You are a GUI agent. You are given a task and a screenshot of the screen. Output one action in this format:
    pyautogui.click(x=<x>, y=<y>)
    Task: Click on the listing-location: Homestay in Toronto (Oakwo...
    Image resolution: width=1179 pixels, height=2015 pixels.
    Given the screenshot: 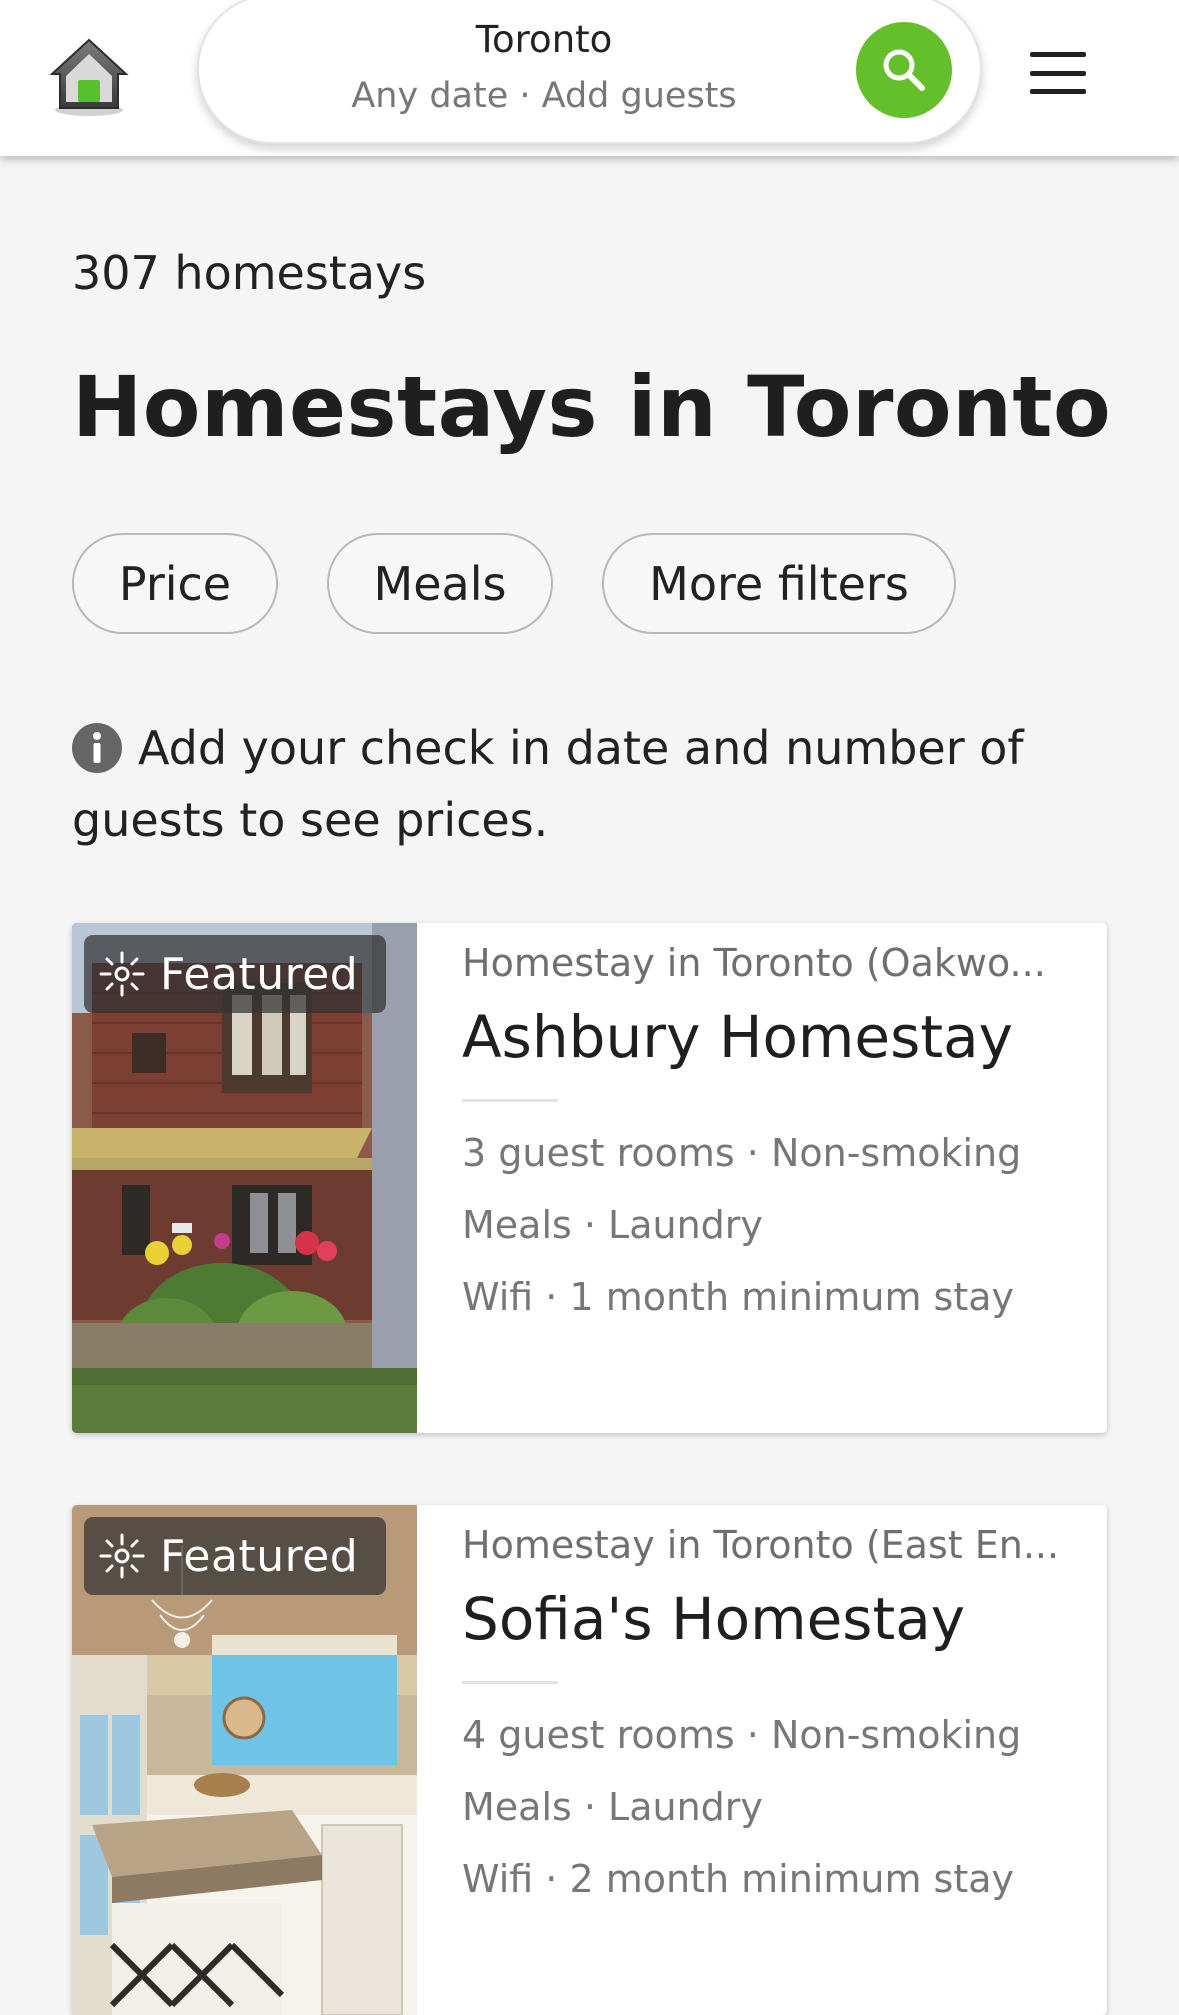 What is the action you would take?
    pyautogui.click(x=754, y=963)
    